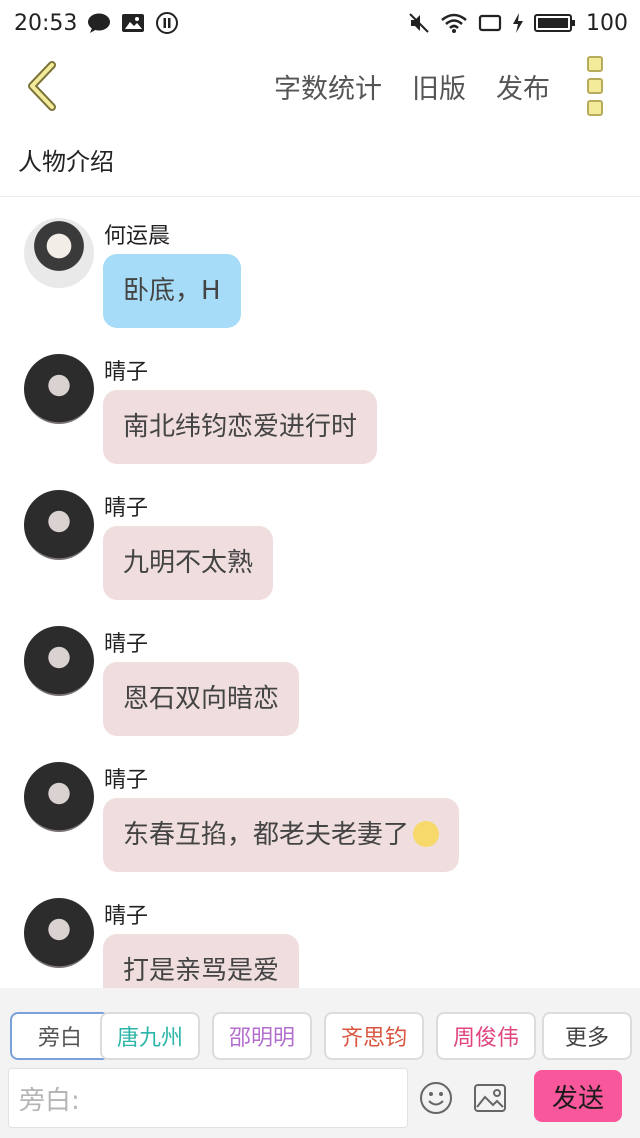  Describe the element at coordinates (167, 23) in the screenshot. I see `pause-notification-icon` at that location.